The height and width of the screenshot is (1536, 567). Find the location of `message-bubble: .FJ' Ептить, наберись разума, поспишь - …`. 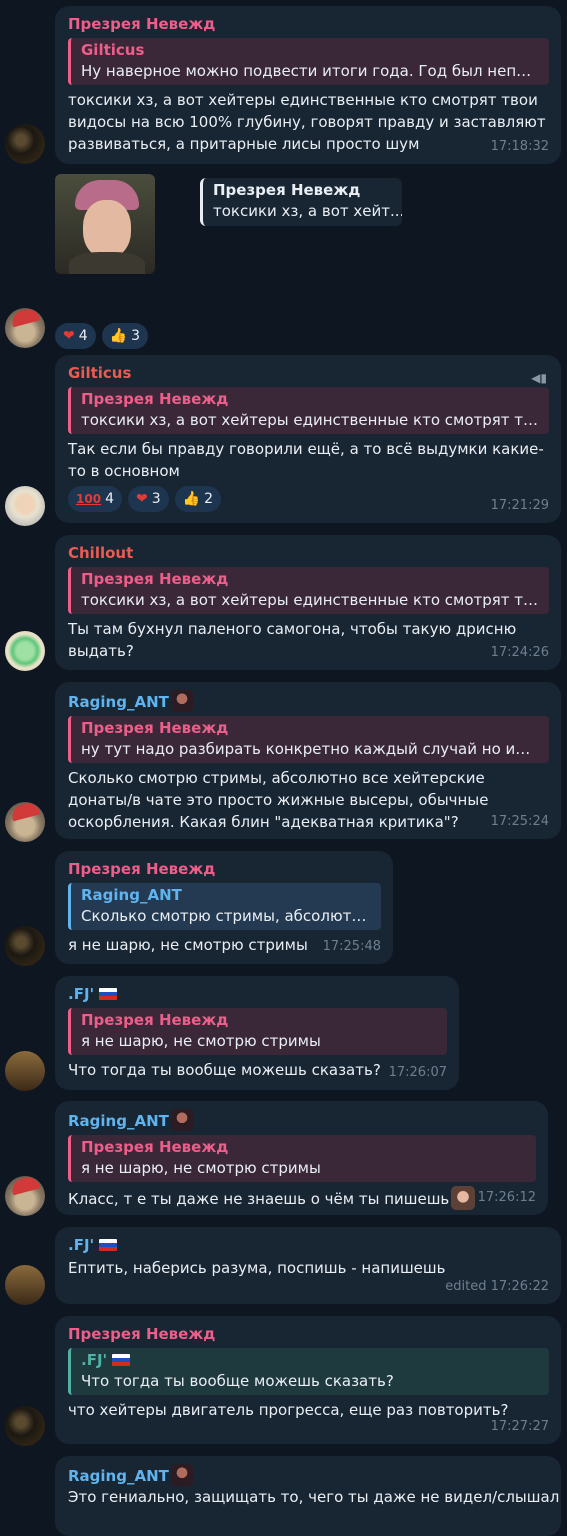

message-bubble: .FJ' Ептить, наберись разума, поспишь - … is located at coordinates (308, 1265).